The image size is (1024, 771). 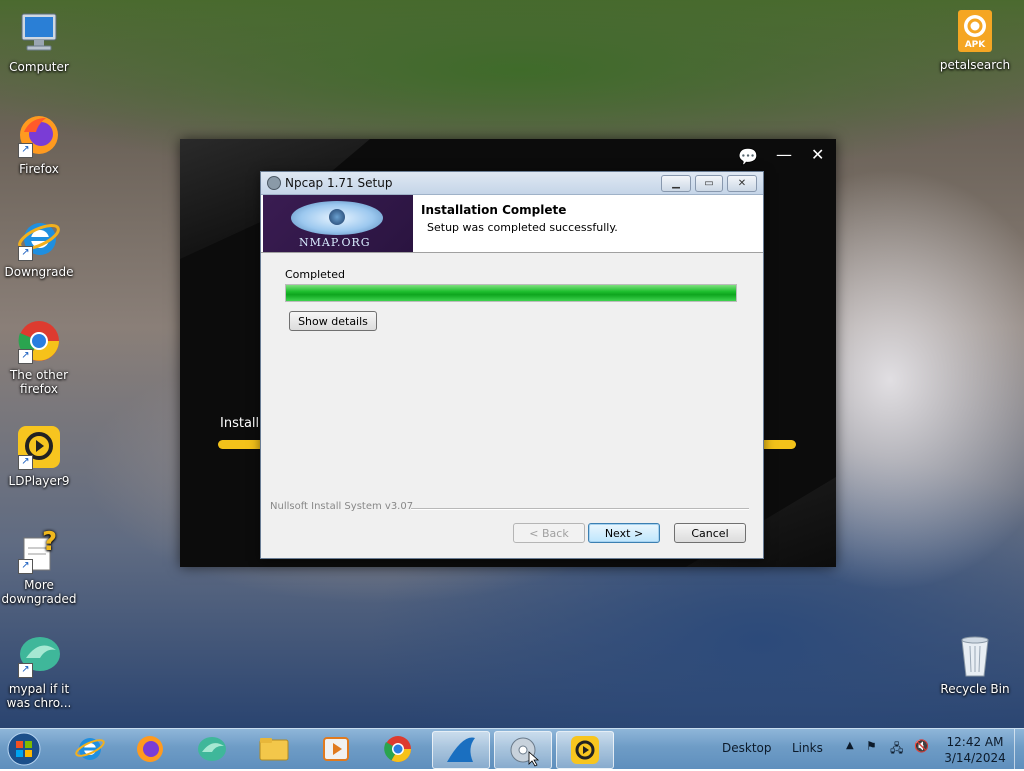 I want to click on setup-disc-icon, so click(x=525, y=752).